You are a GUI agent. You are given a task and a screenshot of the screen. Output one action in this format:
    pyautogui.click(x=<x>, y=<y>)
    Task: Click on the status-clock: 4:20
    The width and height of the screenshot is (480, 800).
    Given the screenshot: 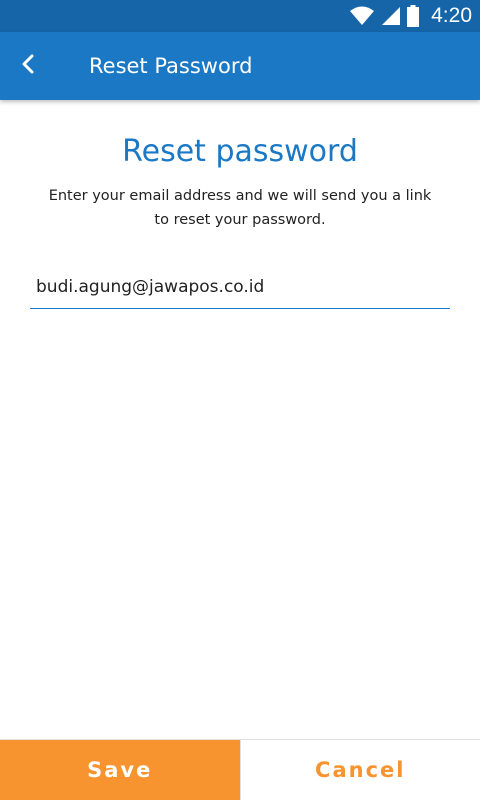 What is the action you would take?
    pyautogui.click(x=451, y=15)
    